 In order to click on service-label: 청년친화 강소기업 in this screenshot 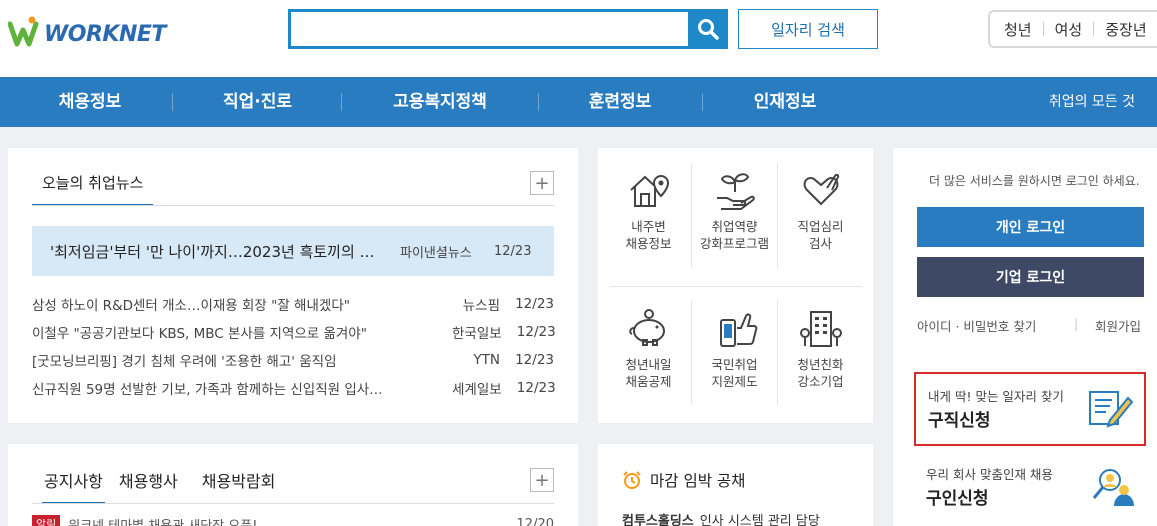, I will do `click(820, 373)`.